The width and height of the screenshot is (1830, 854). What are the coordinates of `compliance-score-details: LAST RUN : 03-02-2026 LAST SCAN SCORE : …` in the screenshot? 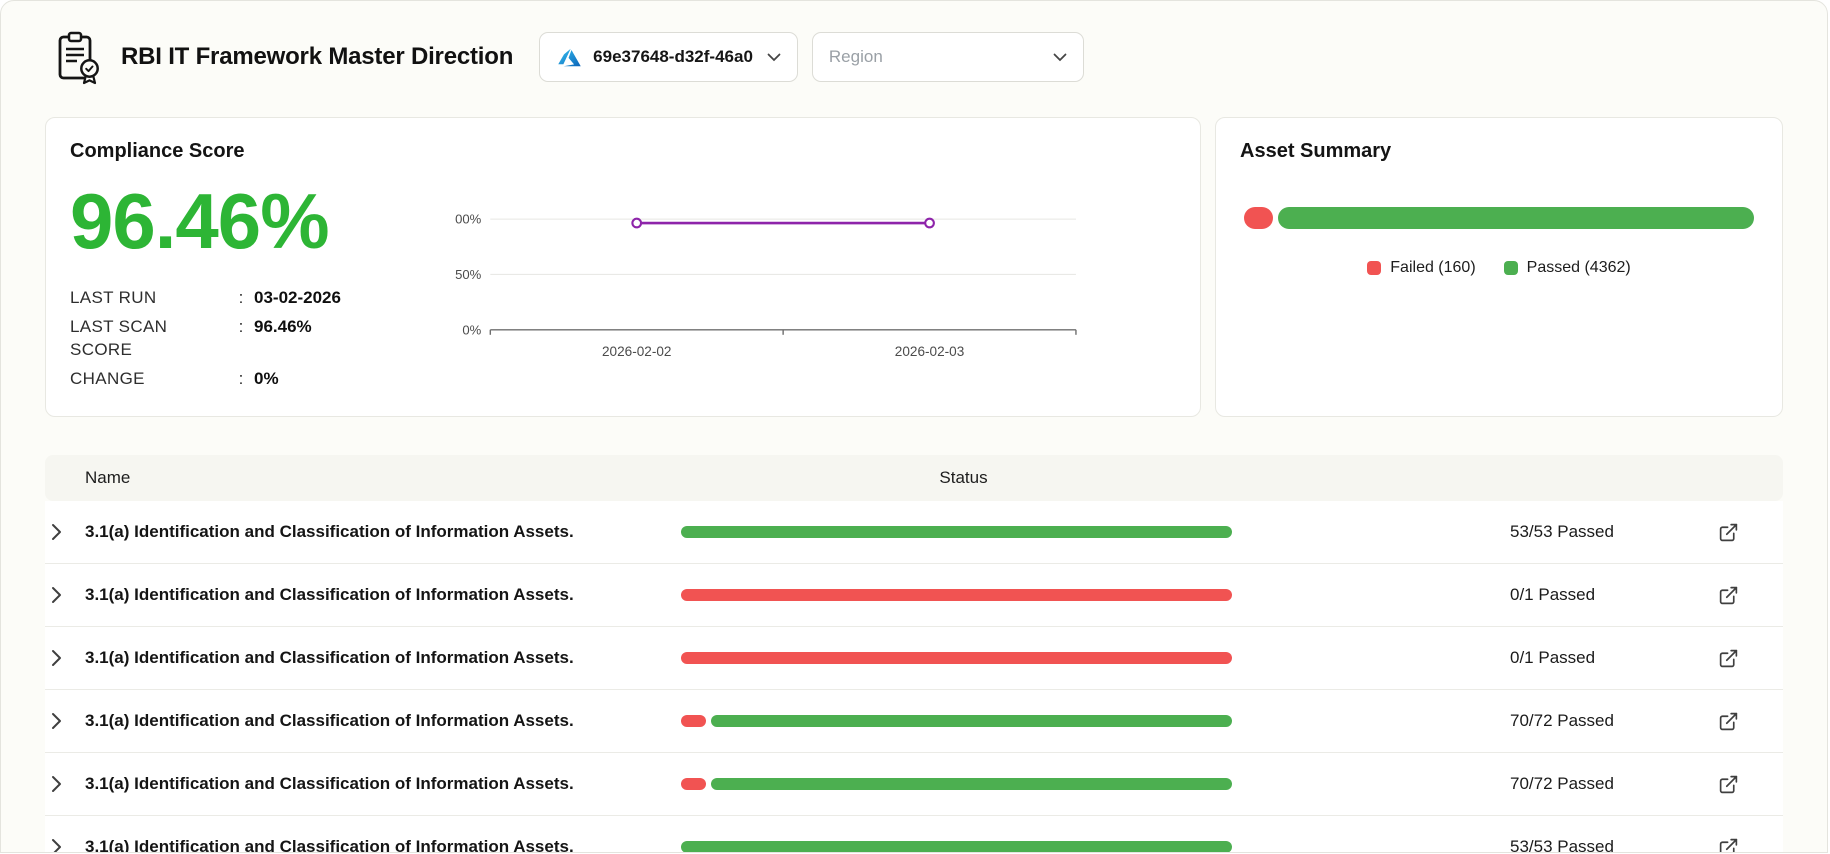 It's located at (255, 339).